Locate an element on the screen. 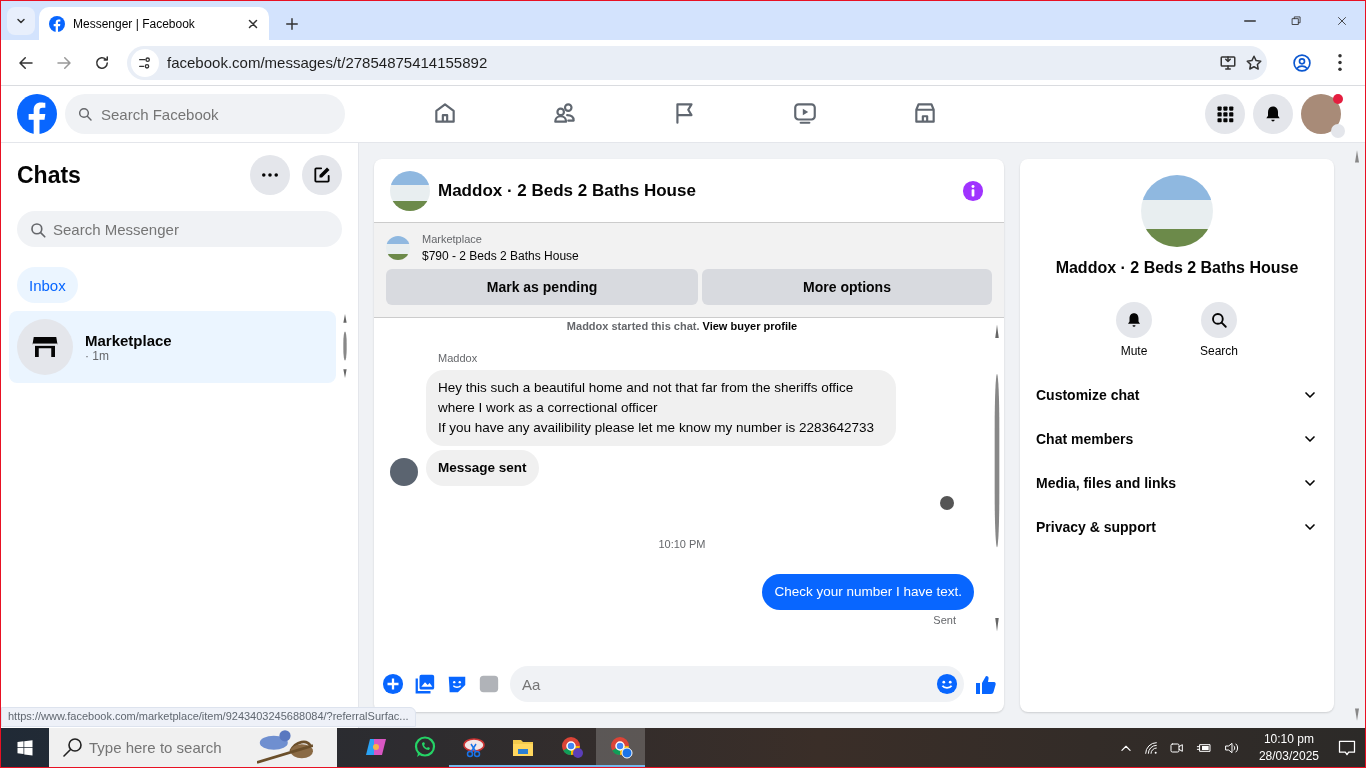 The image size is (1366, 768). clock: 10:10 pm 28/03/2025 is located at coordinates (1288, 747).